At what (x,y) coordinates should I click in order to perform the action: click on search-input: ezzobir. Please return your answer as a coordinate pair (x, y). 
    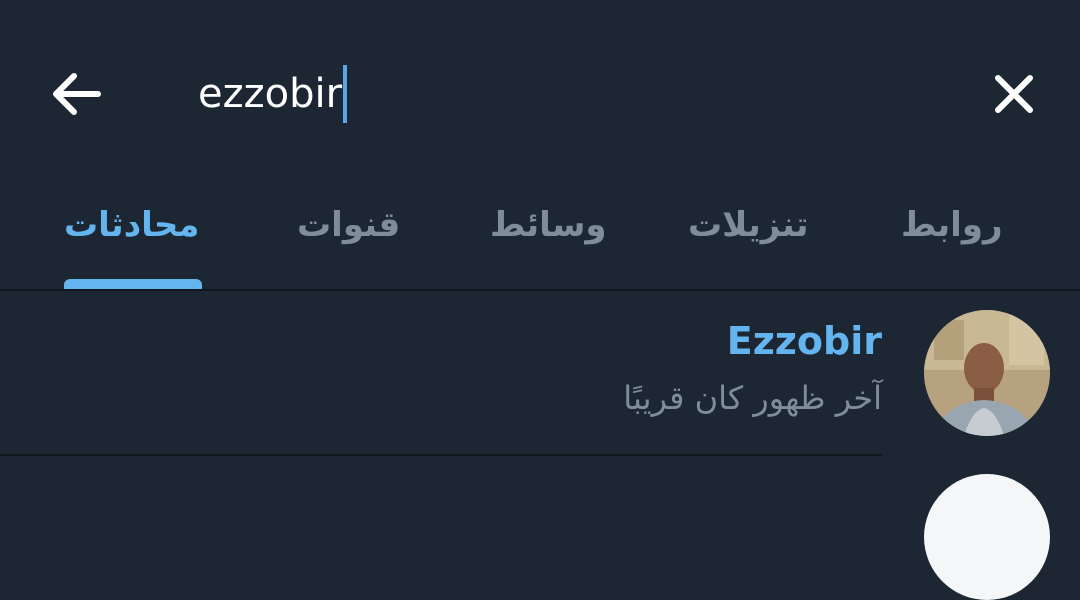
    Looking at the image, I should click on (270, 94).